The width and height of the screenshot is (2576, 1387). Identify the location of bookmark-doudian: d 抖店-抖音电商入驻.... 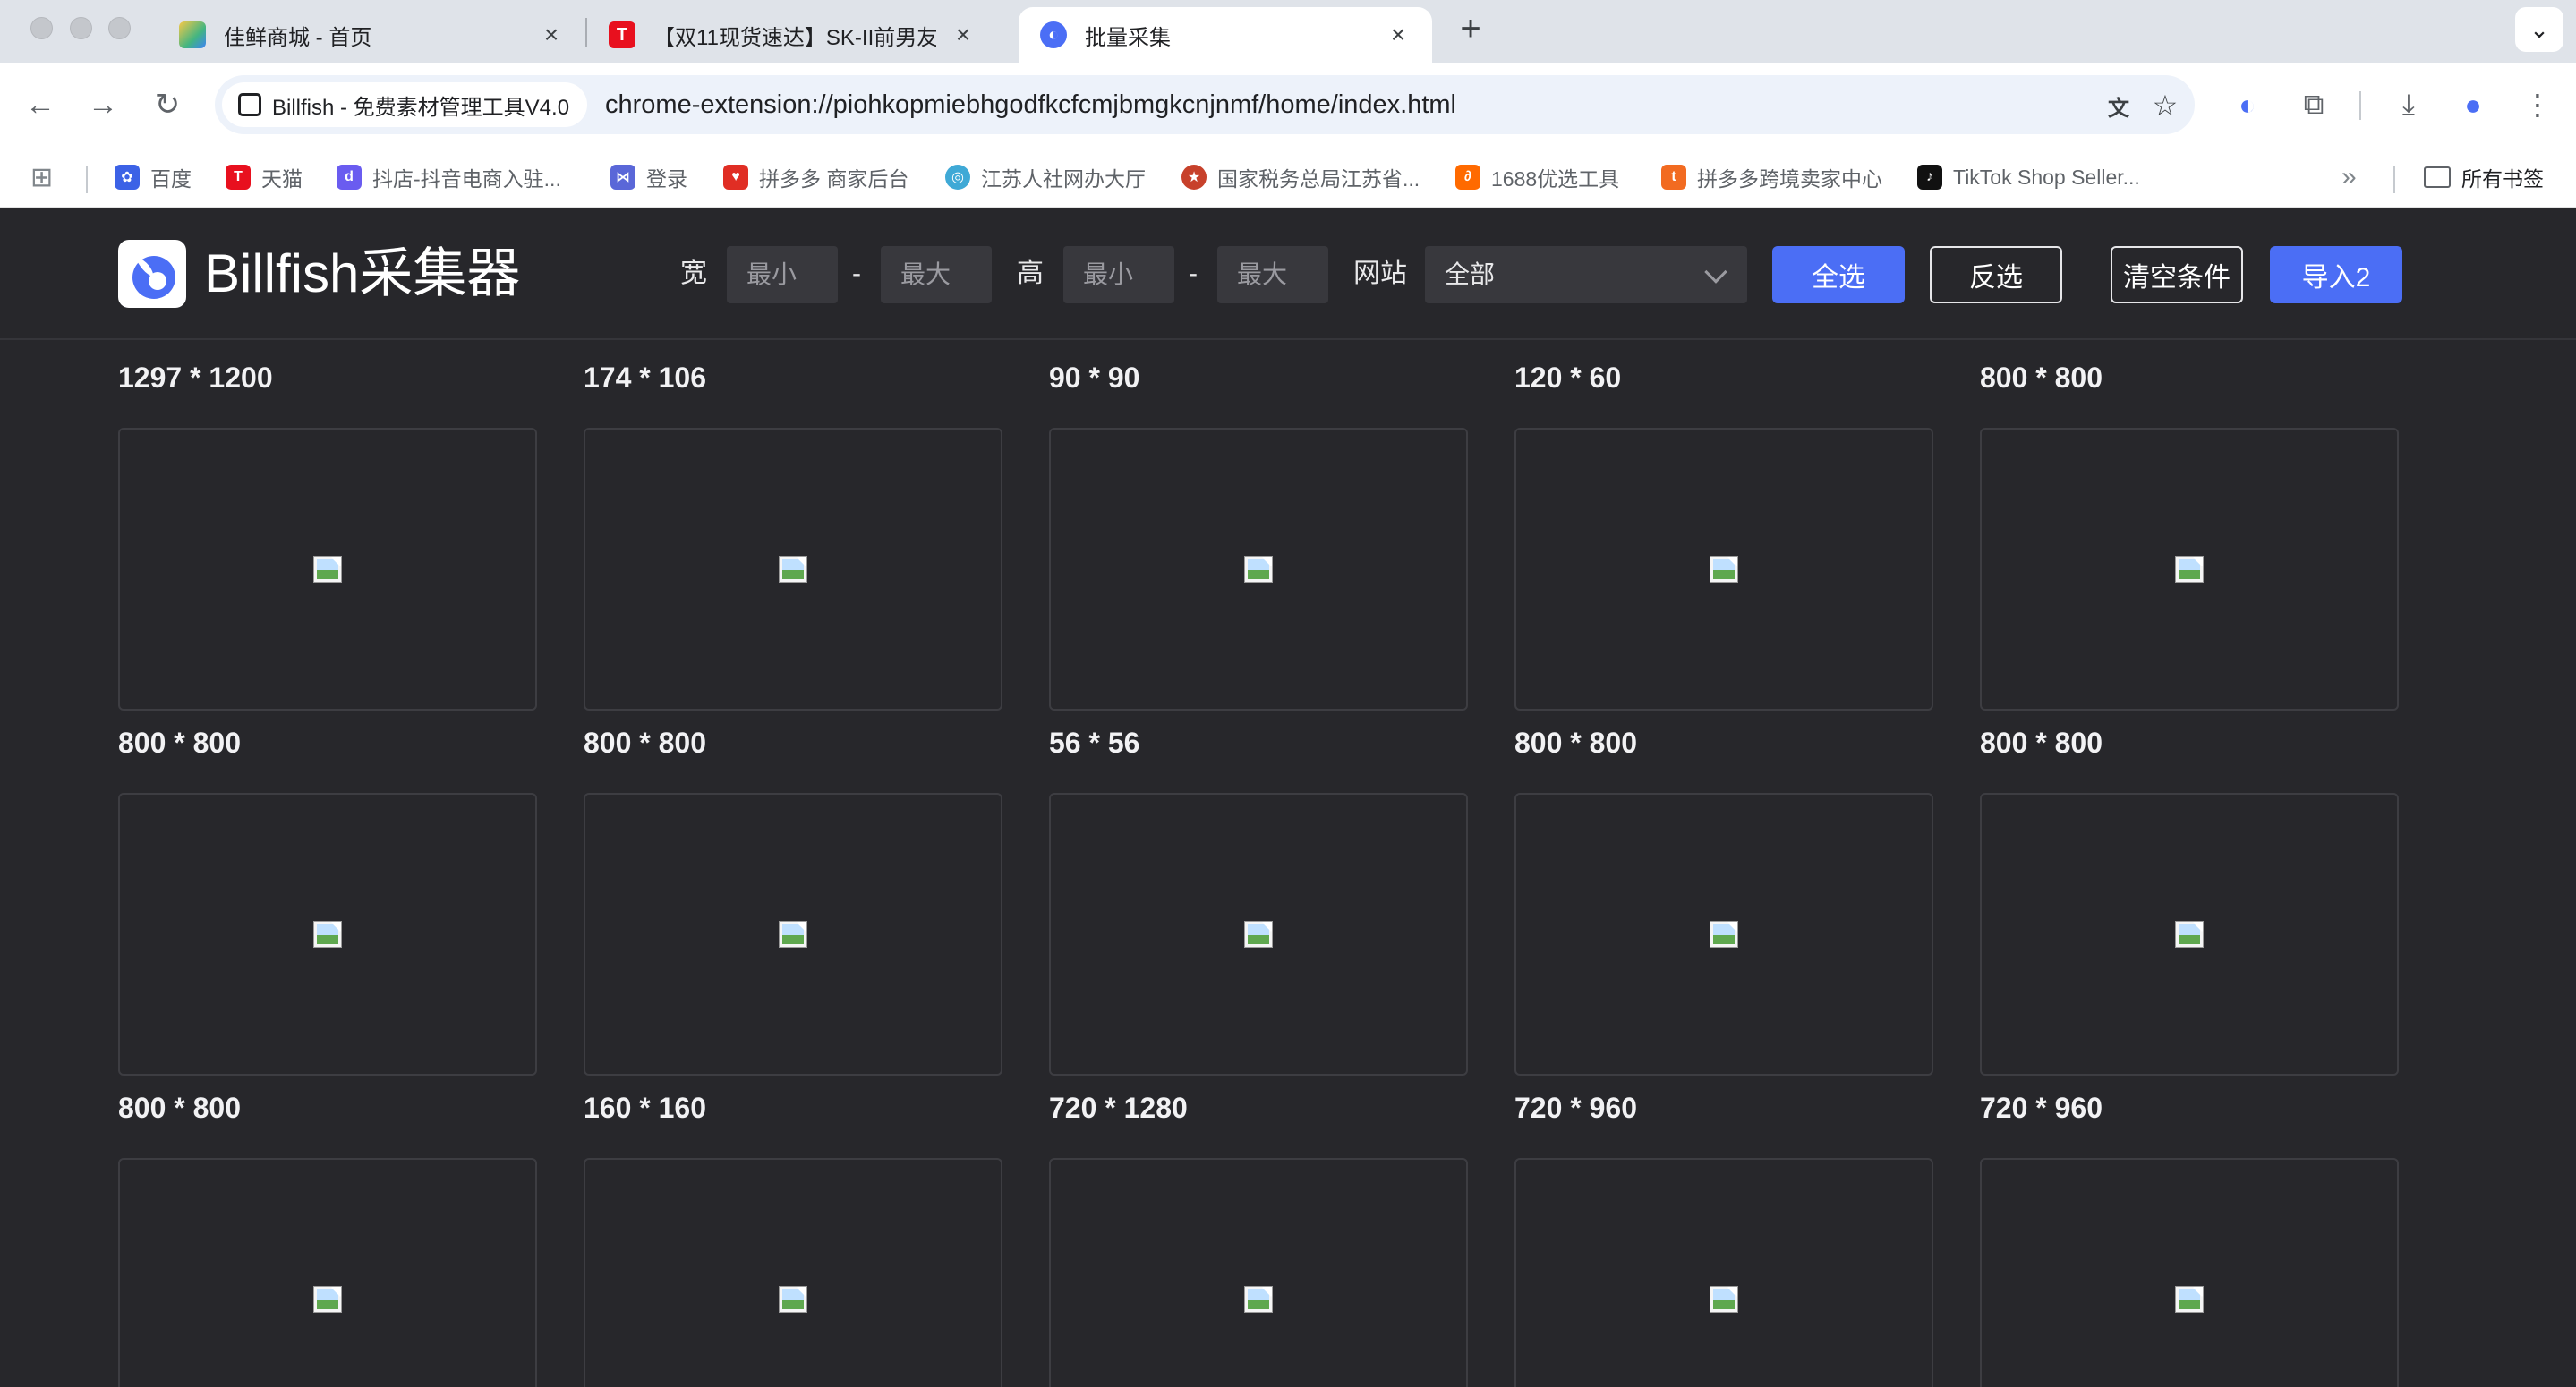
(449, 177).